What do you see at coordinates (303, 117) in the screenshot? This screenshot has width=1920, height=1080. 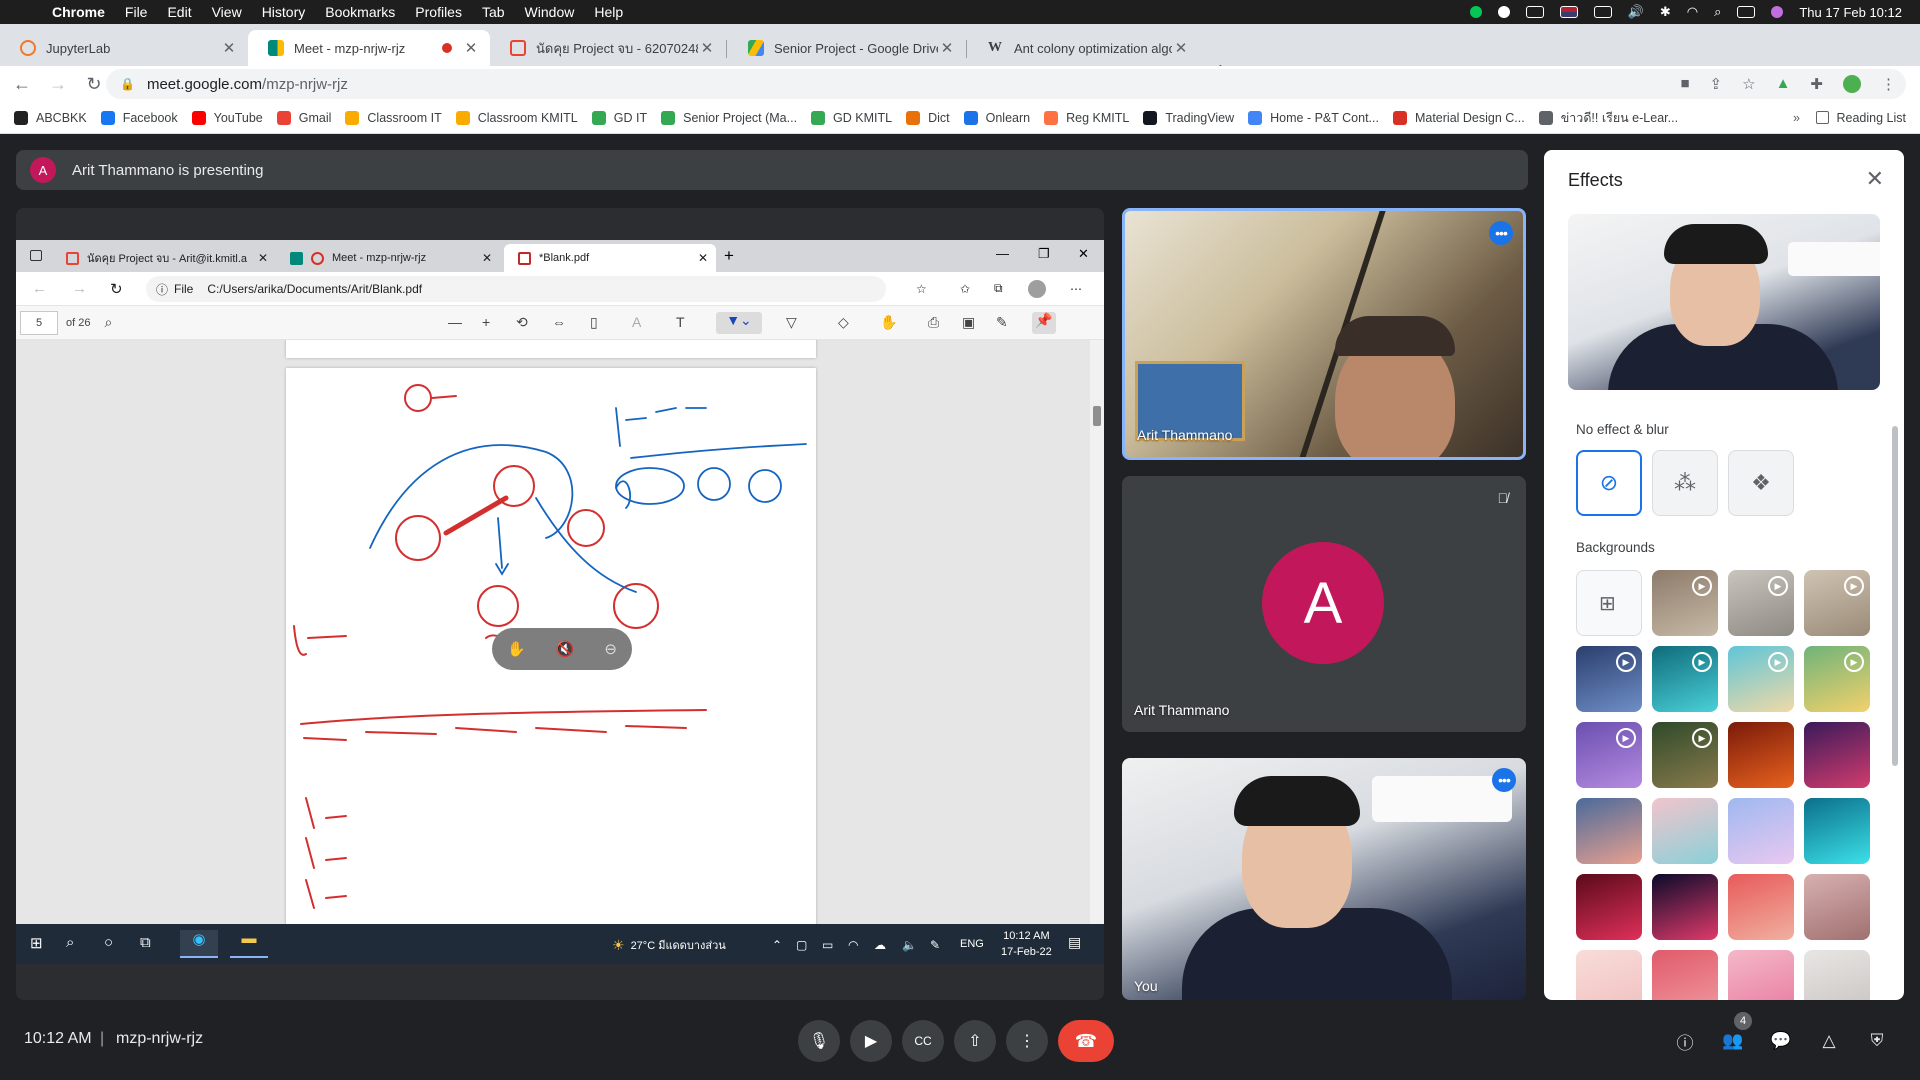 I see `bookmark-item: Gmail` at bounding box center [303, 117].